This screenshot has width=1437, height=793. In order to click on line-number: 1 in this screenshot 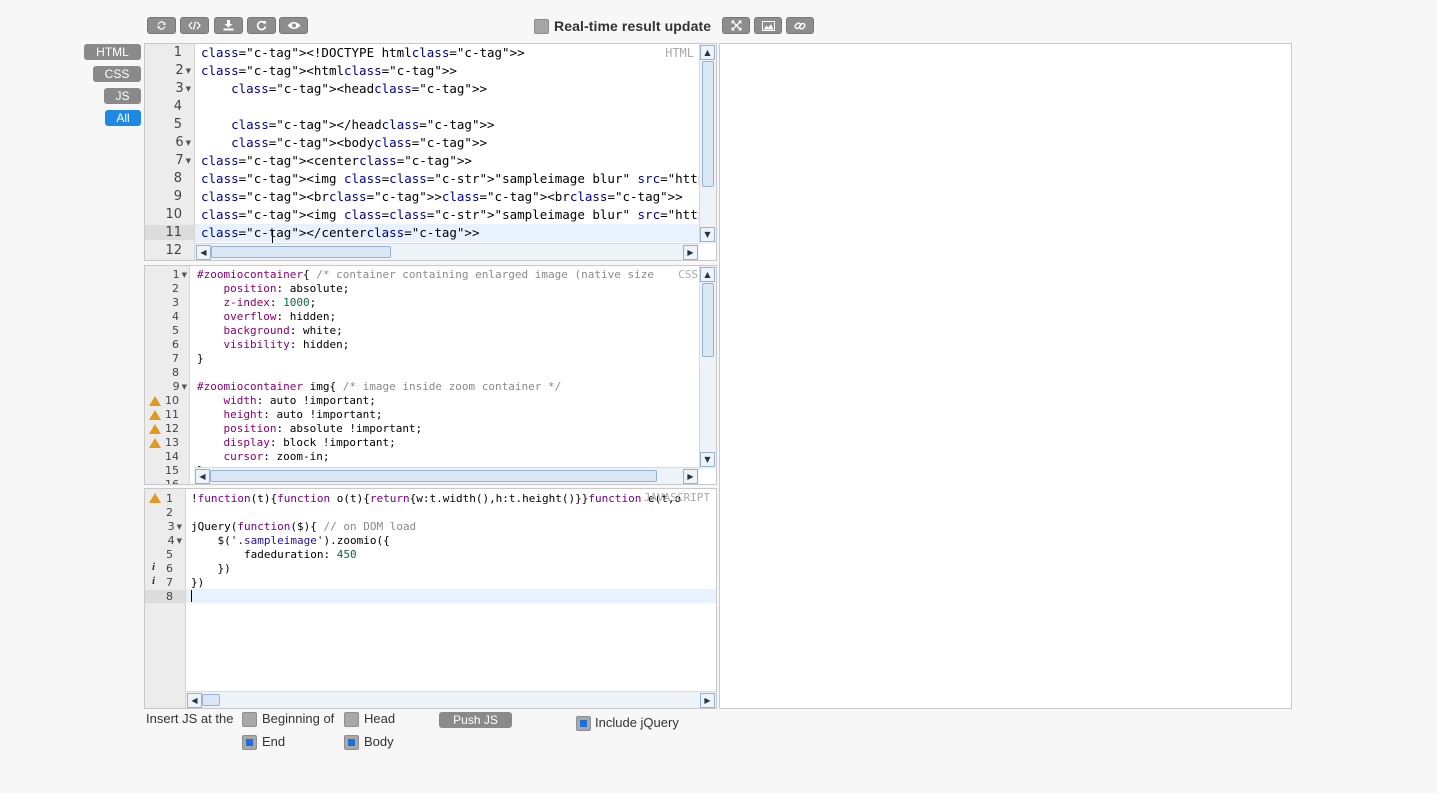, I will do `click(177, 52)`.